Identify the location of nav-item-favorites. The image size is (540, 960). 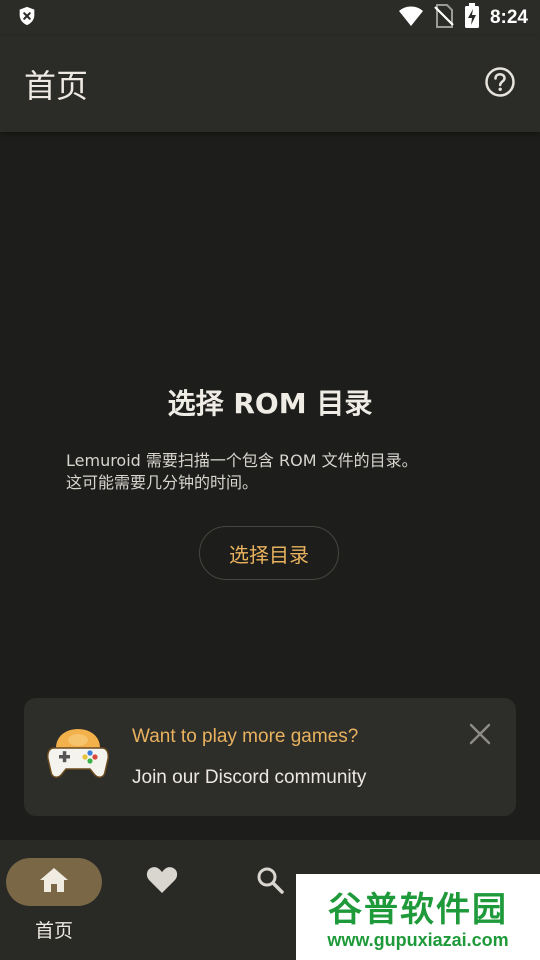
(162, 900).